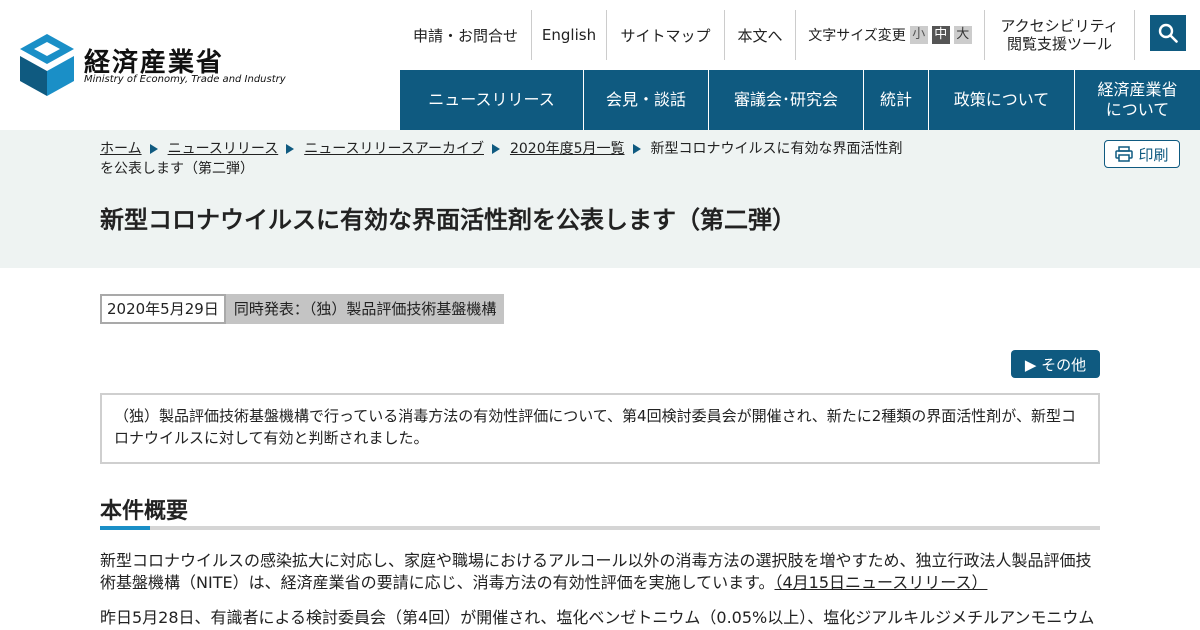 The image size is (1200, 630). What do you see at coordinates (940, 35) in the screenshot?
I see `font-size-medium-button: 中` at bounding box center [940, 35].